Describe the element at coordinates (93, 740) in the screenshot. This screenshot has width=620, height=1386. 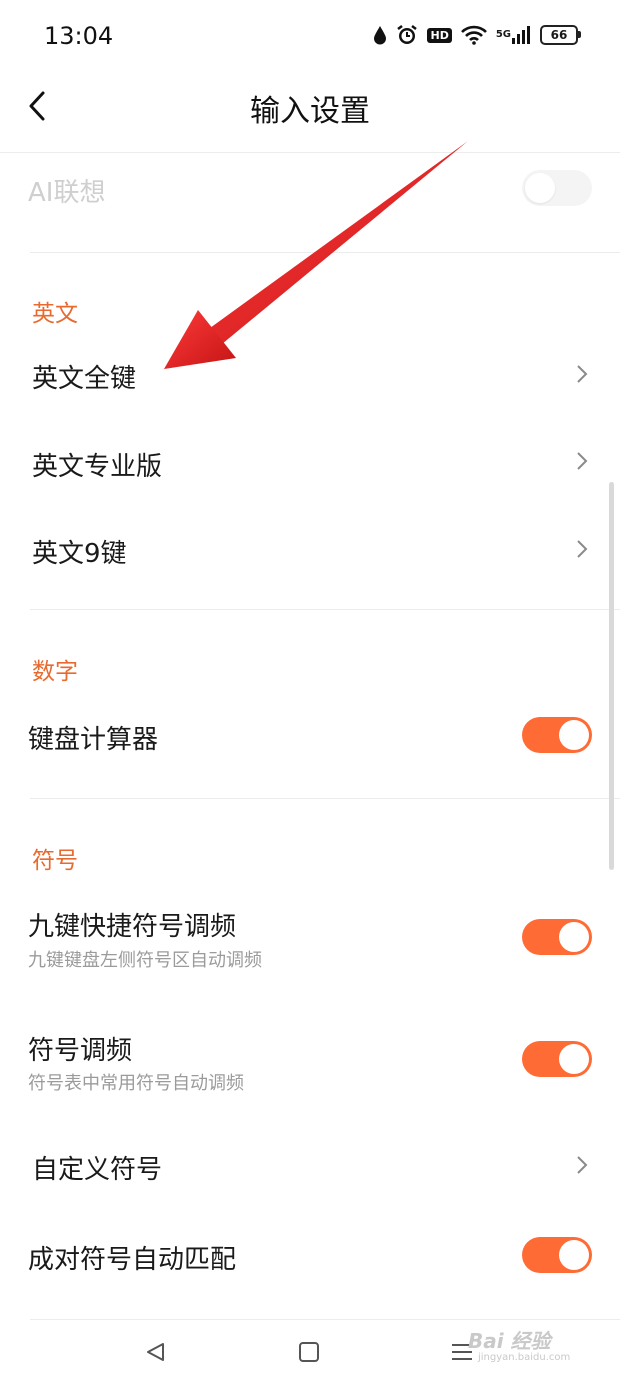
I see `keyboard-calculator-label: 键盘计算器` at that location.